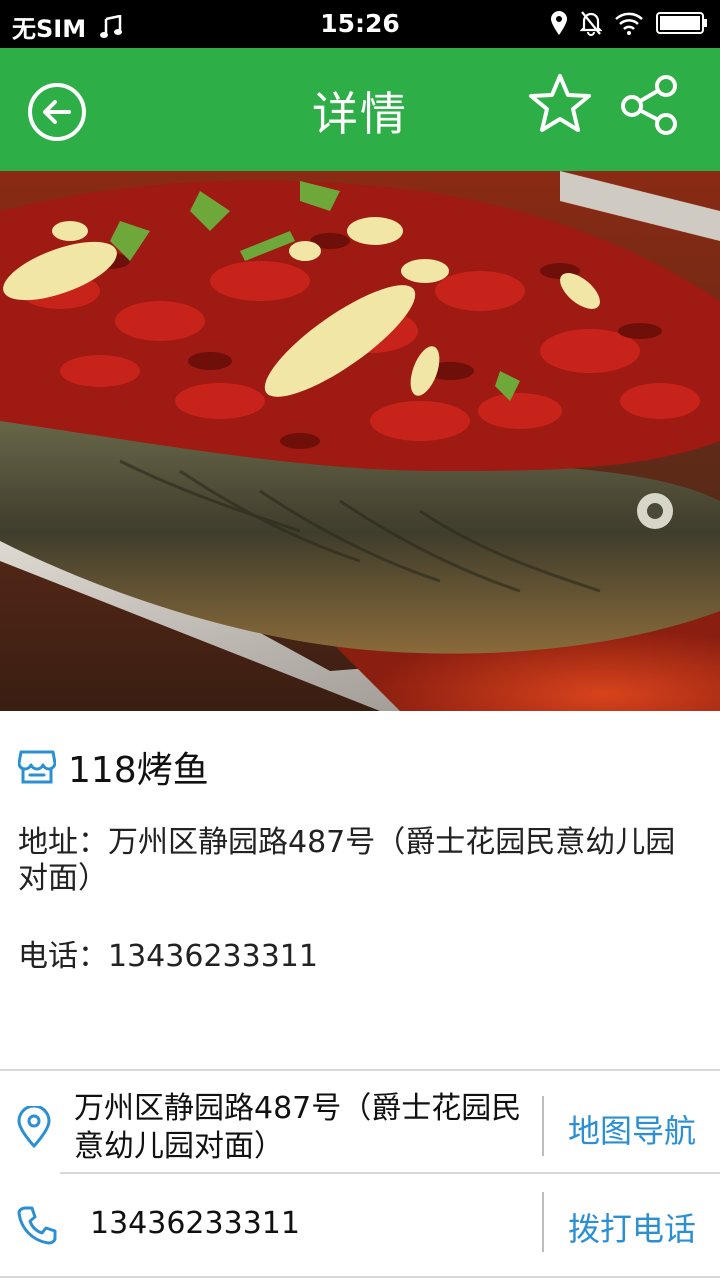  I want to click on address-row-text: 万州区静园路487号（爵士花园民意幼儿园对面）, so click(298, 1127).